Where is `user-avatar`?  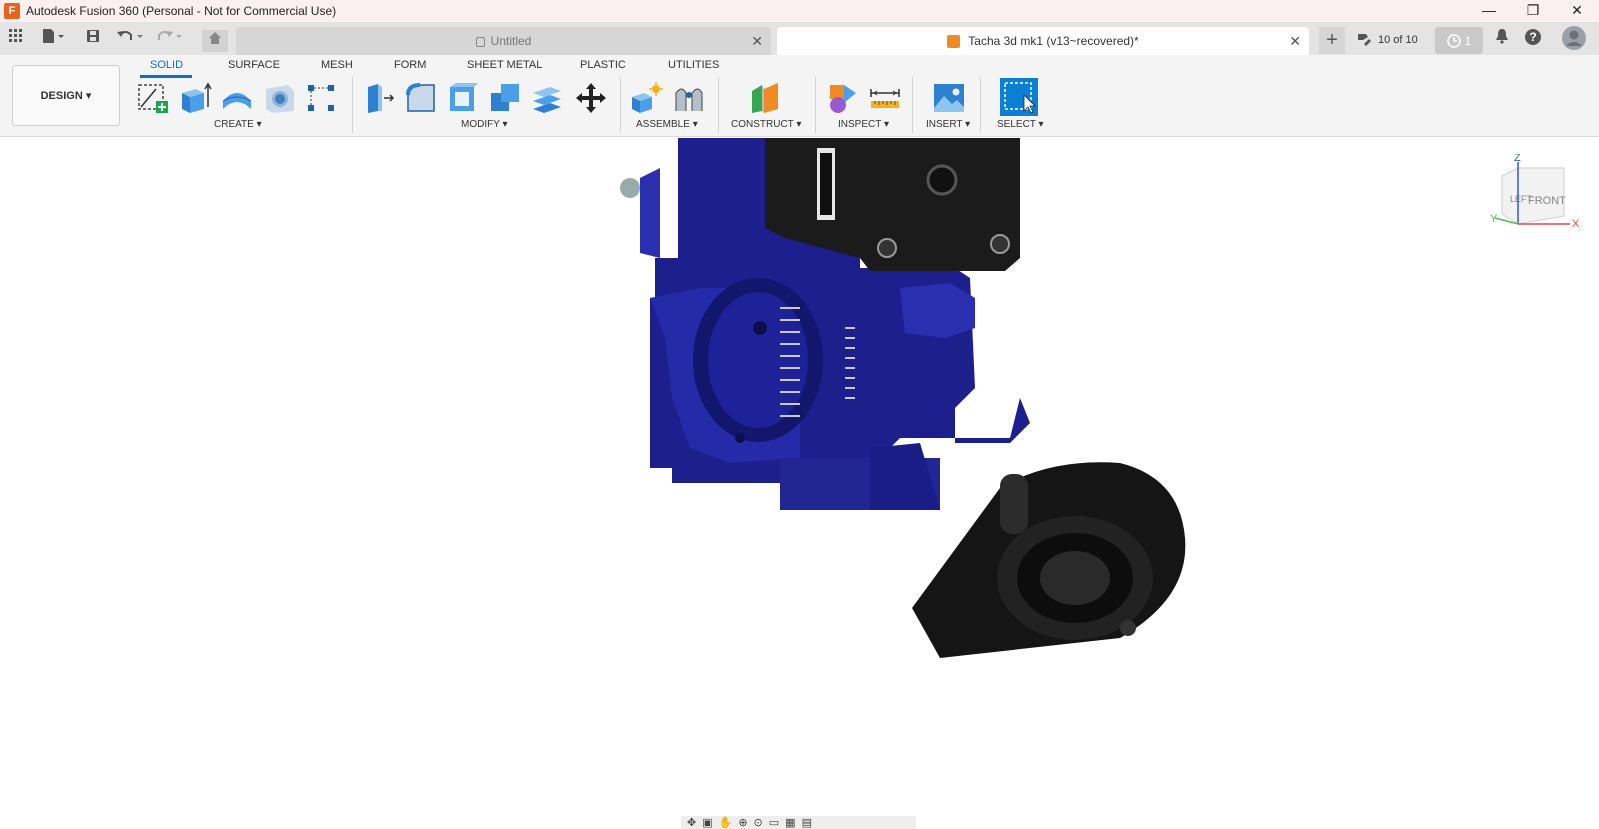 user-avatar is located at coordinates (1574, 39).